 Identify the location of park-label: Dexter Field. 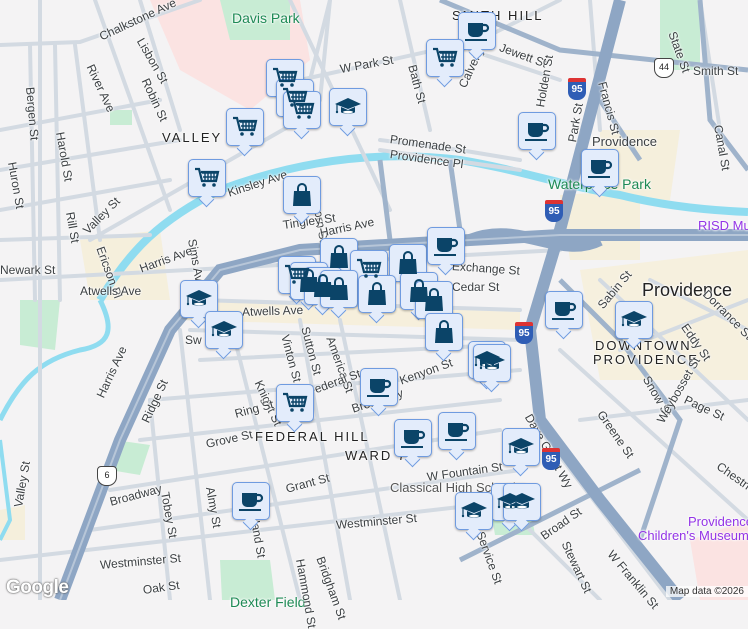
(267, 602).